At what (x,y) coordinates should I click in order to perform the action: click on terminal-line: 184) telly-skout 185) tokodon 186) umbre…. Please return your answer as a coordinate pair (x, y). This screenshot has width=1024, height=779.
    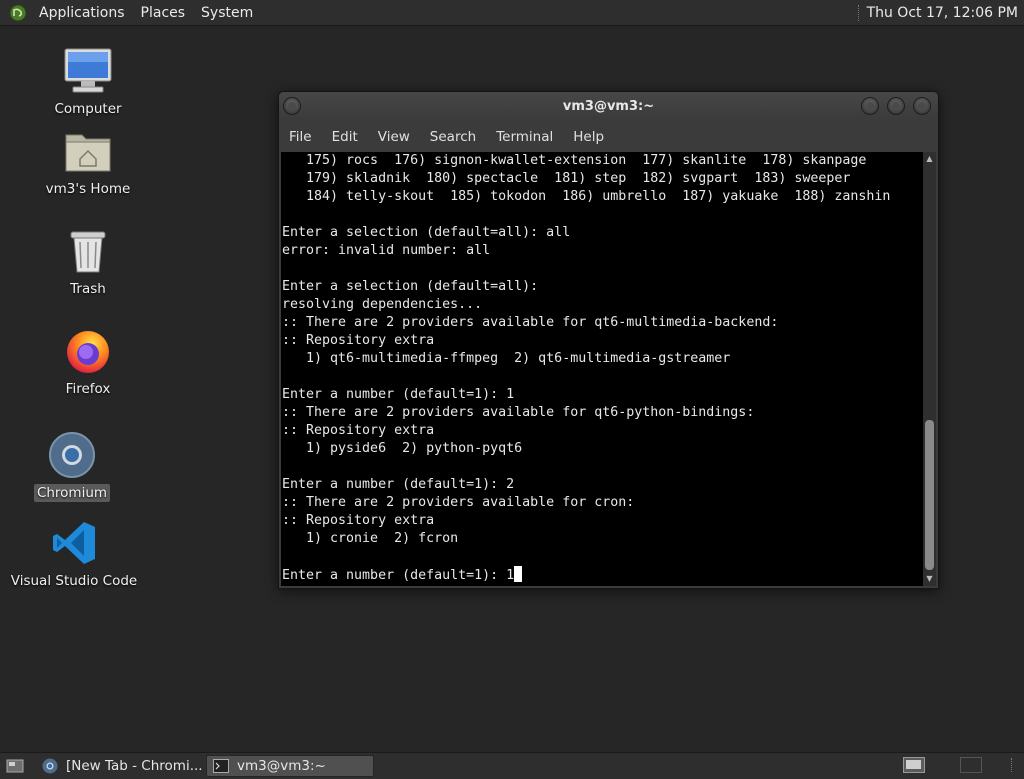
    Looking at the image, I should click on (586, 196).